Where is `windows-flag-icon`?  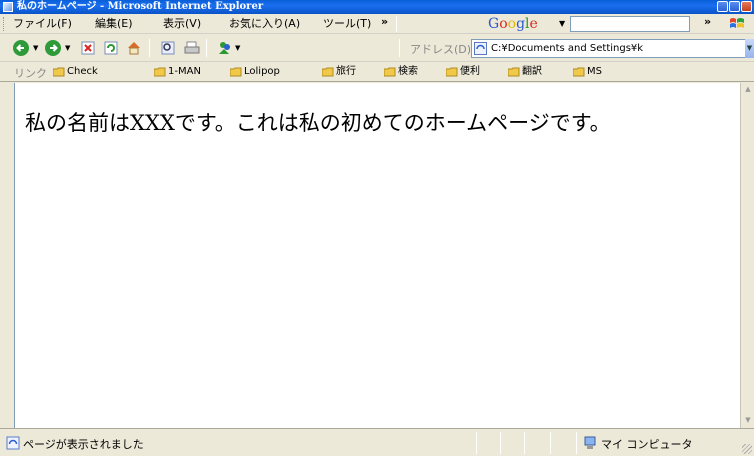 windows-flag-icon is located at coordinates (737, 23).